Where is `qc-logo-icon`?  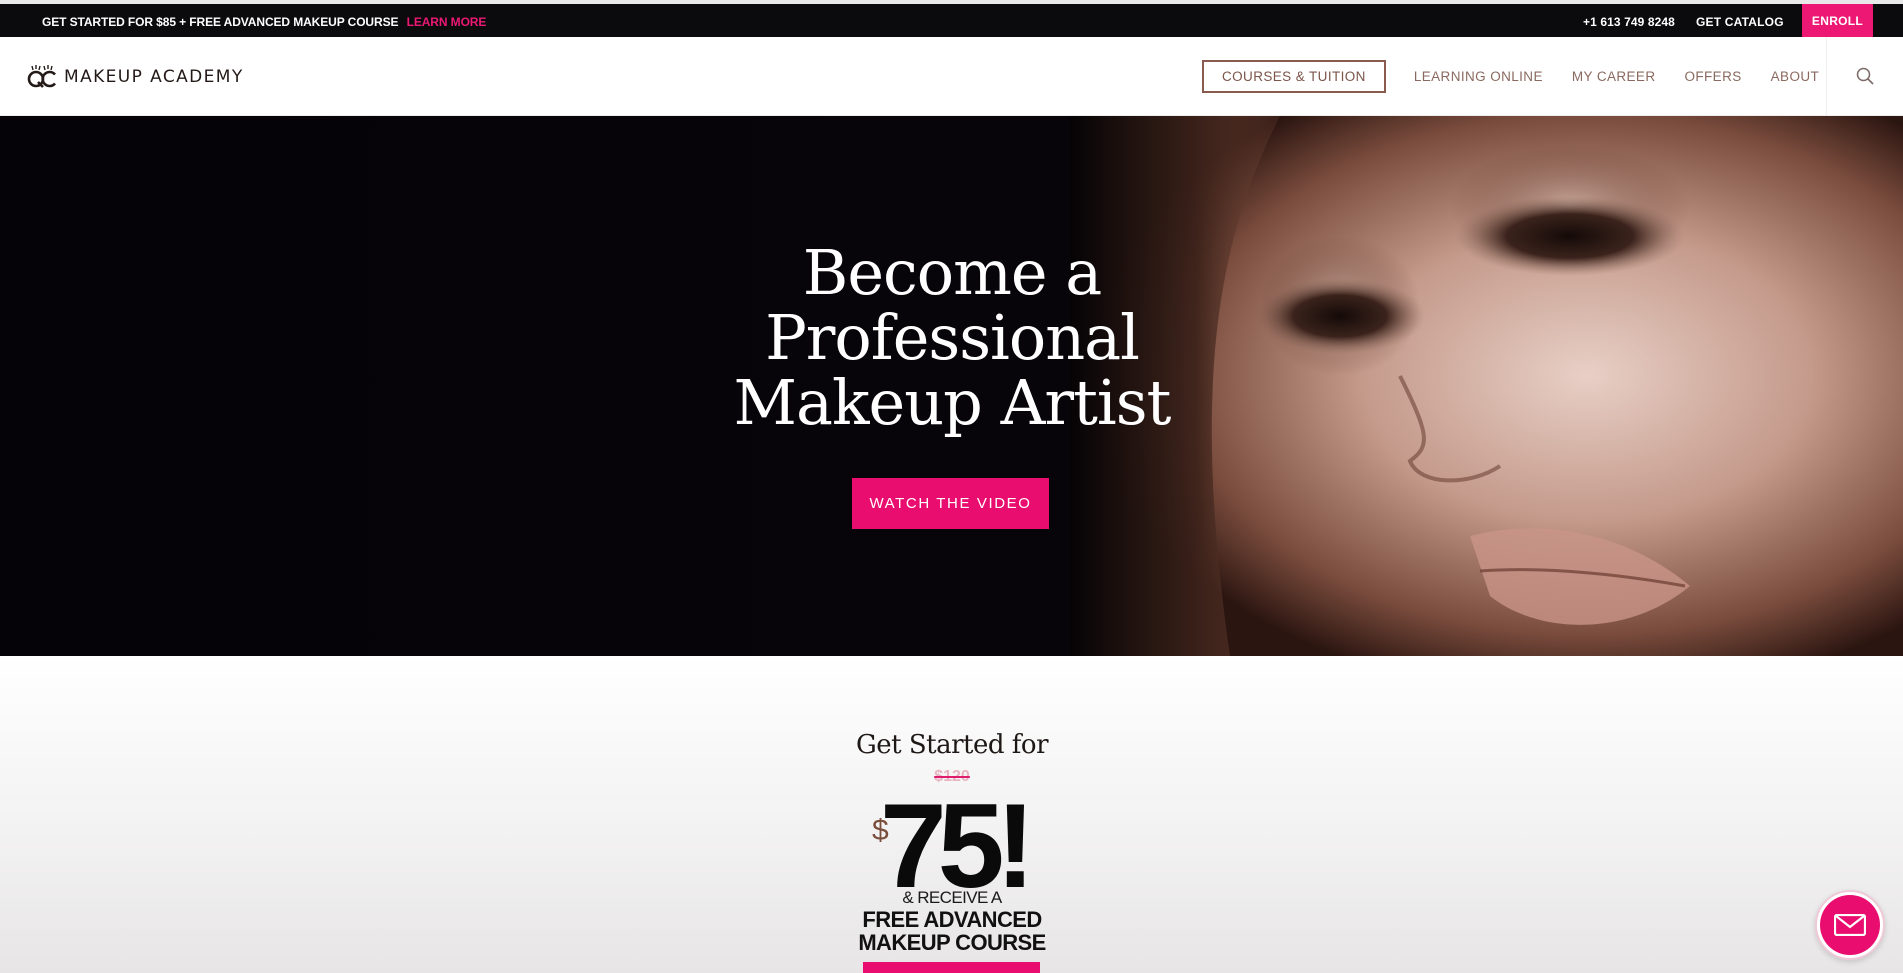 qc-logo-icon is located at coordinates (41, 76).